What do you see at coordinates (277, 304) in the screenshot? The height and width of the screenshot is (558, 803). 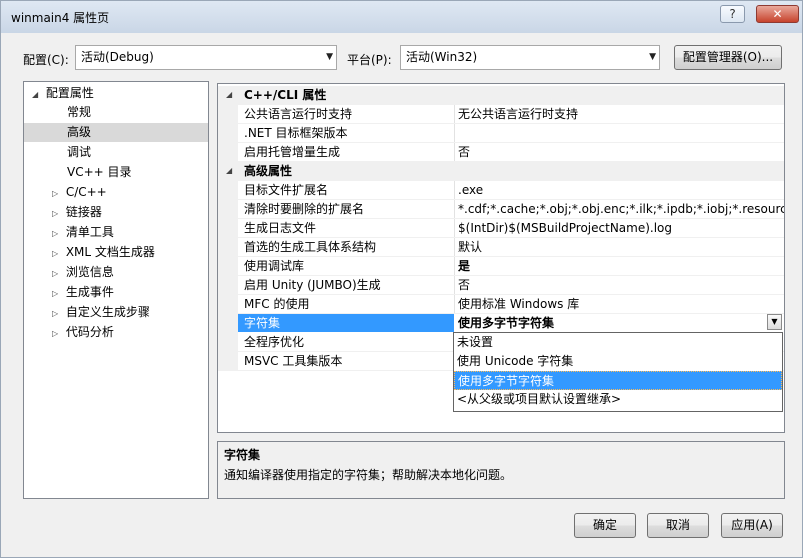 I see `property-name: MFC 的使用` at bounding box center [277, 304].